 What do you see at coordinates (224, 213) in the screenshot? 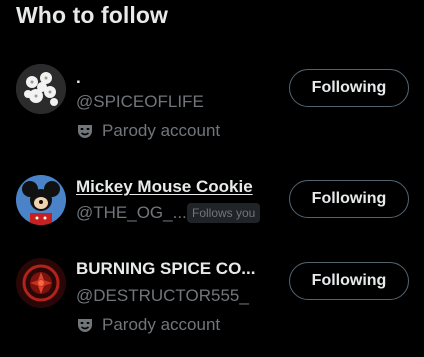
I see `follows-you-badge: Follows you` at bounding box center [224, 213].